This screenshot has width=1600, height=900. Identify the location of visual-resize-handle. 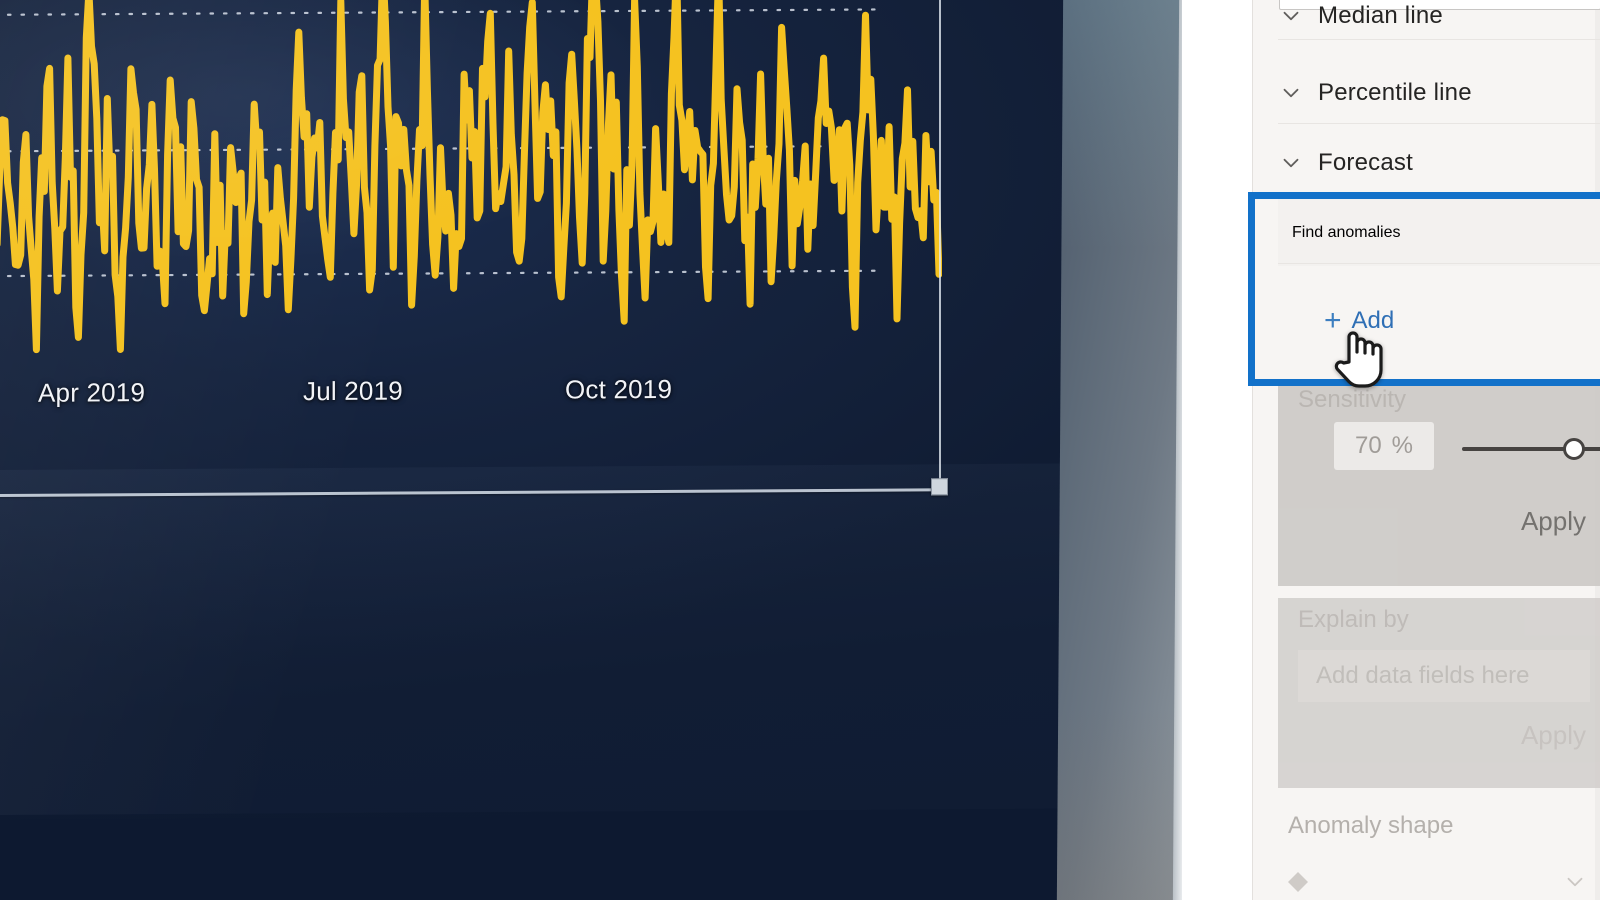
(939, 487).